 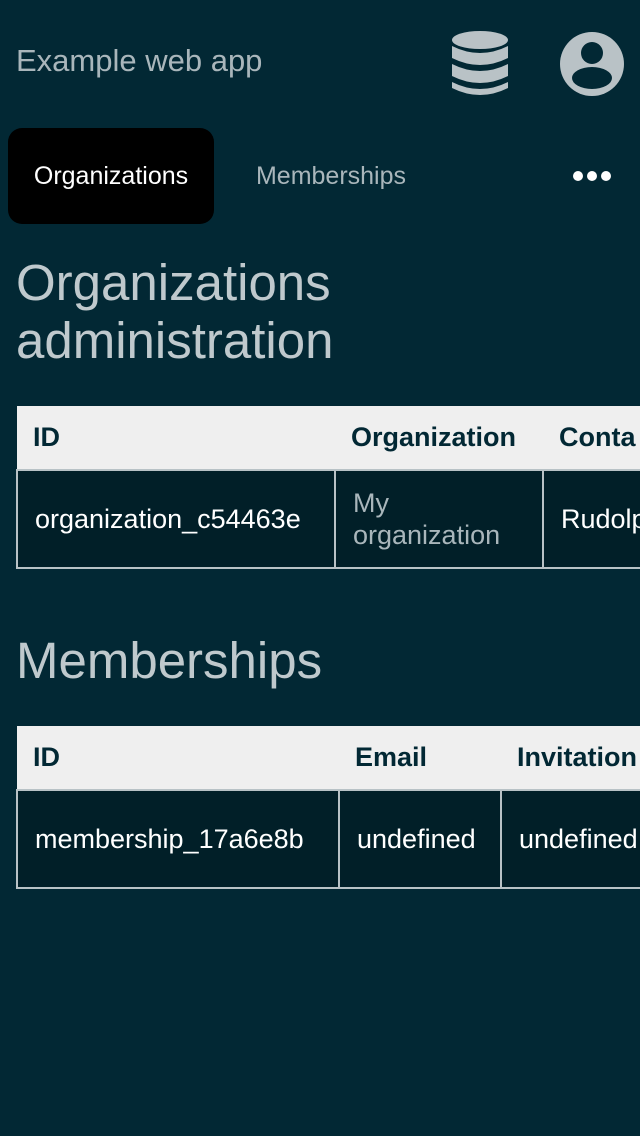 I want to click on more-menu-button, so click(x=592, y=176).